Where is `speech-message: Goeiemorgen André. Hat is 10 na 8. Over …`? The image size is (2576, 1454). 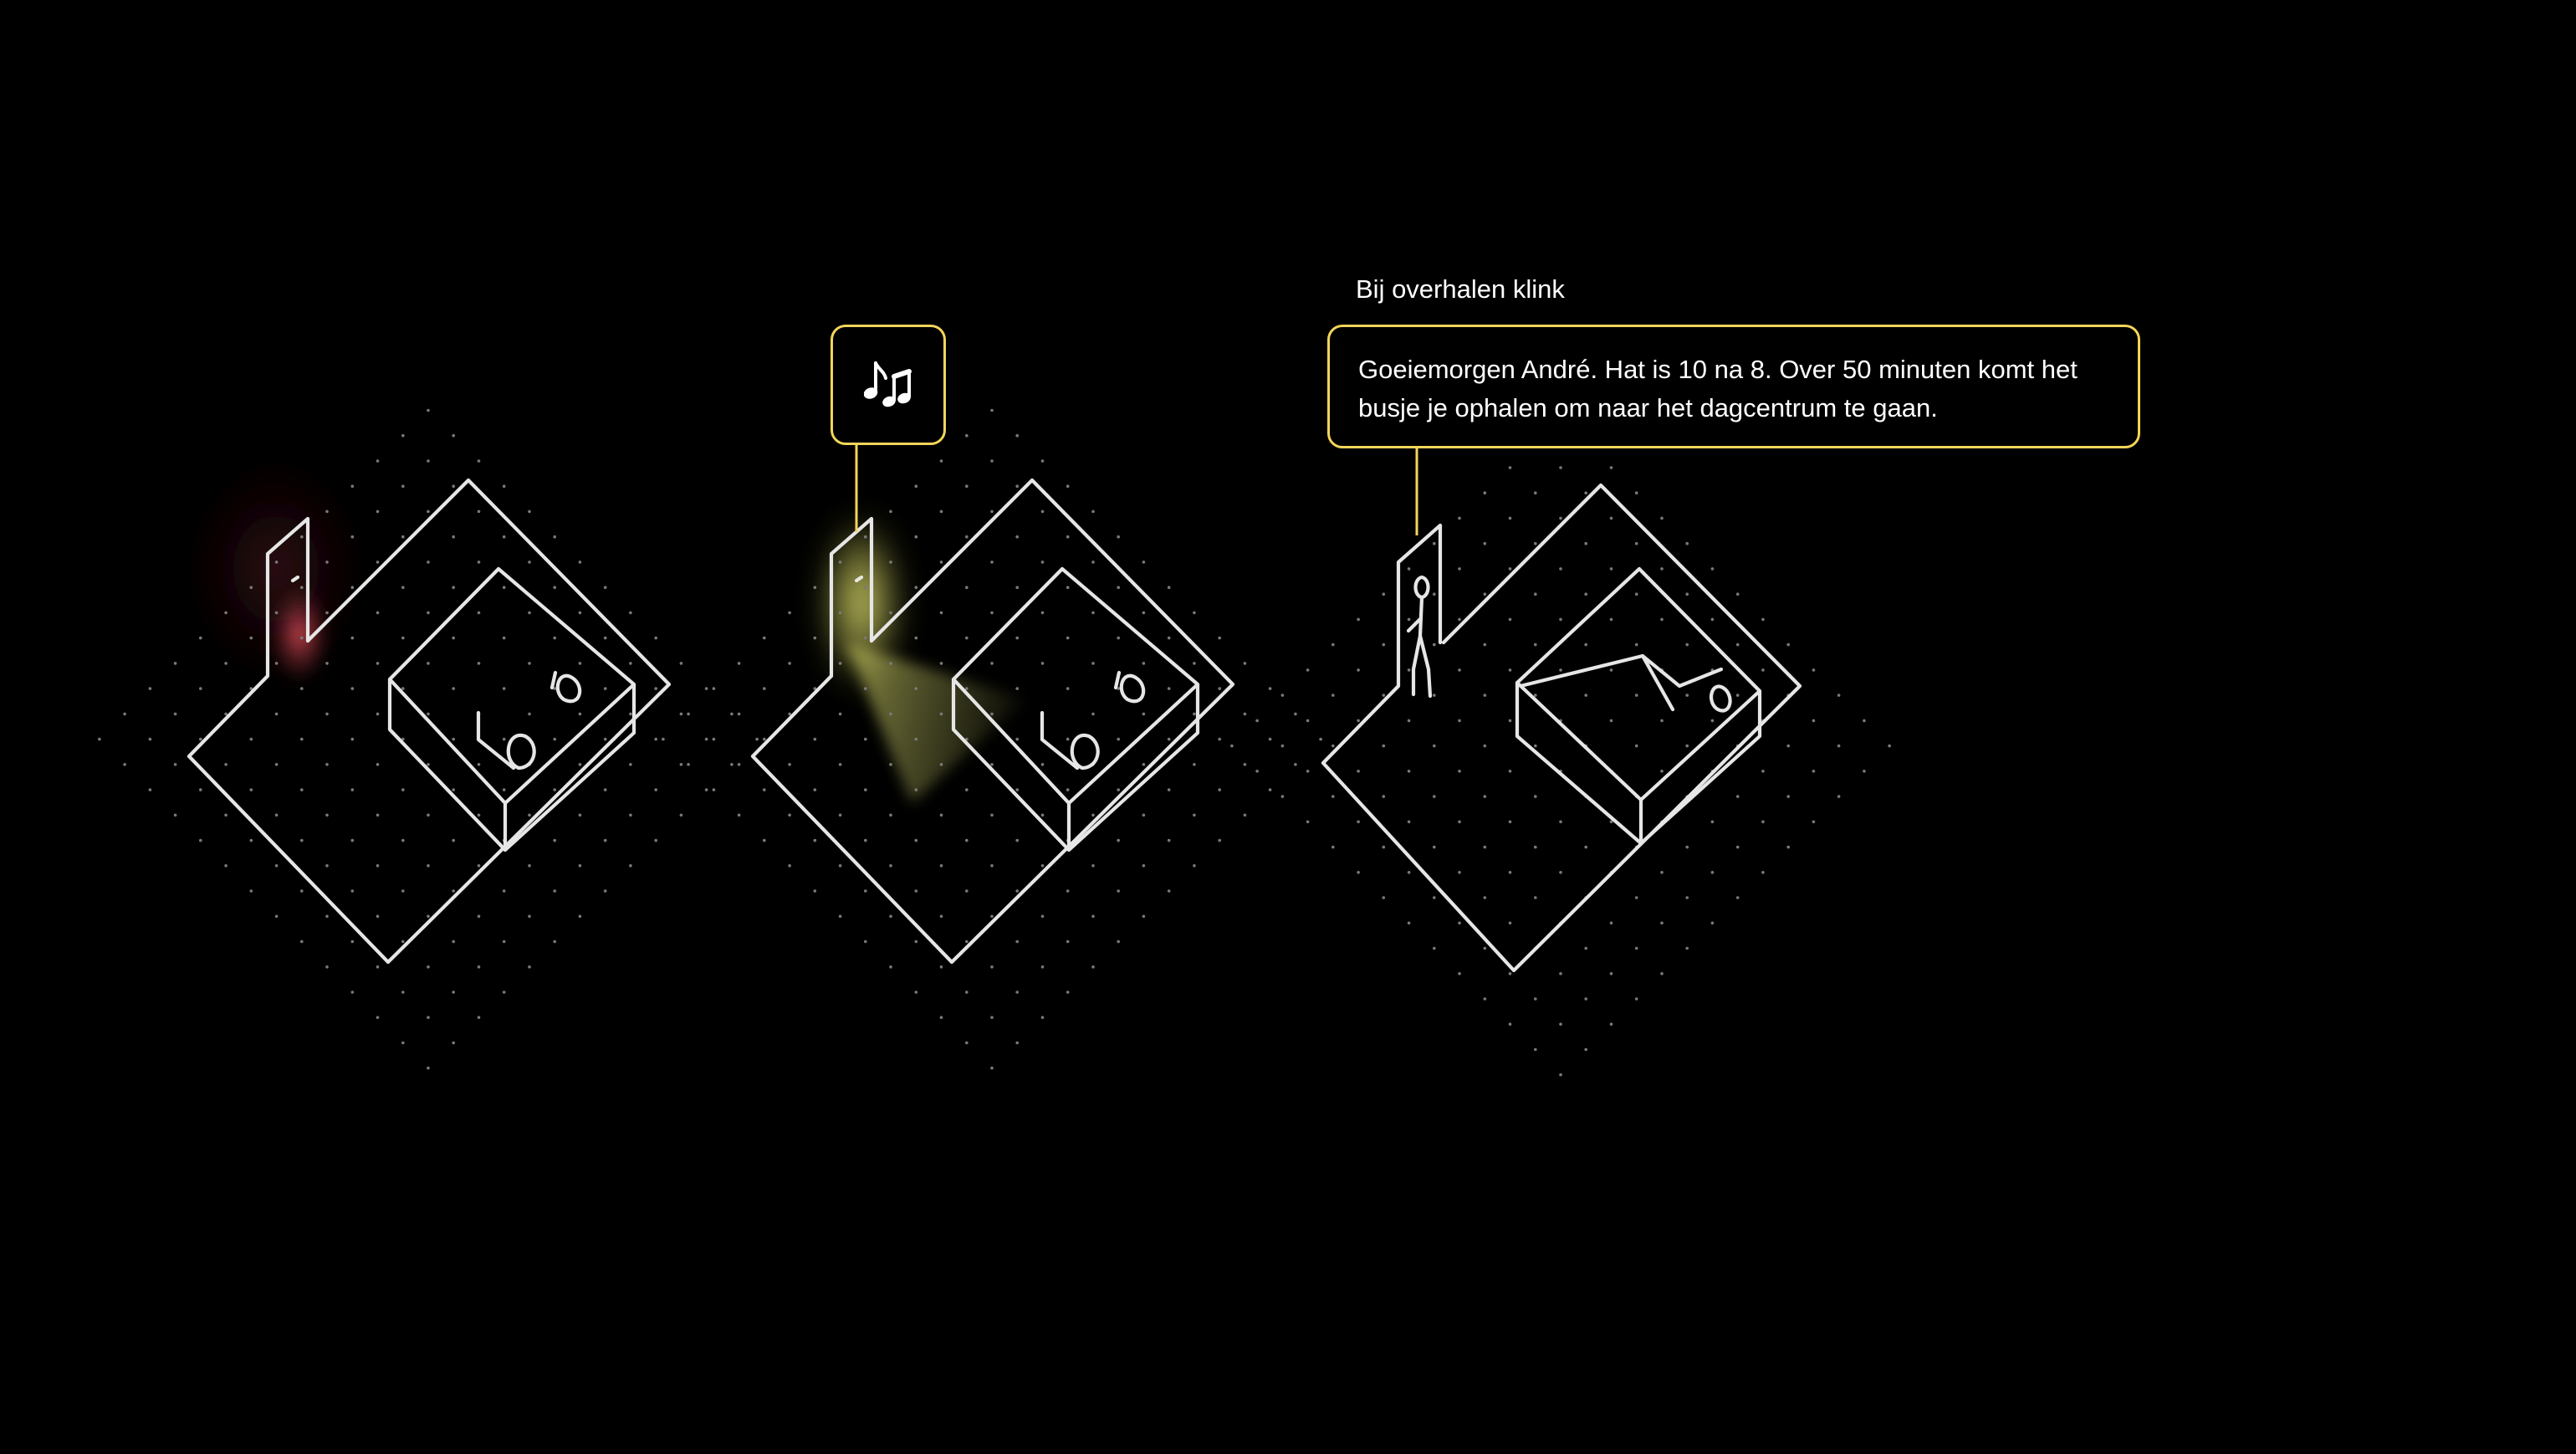
speech-message: Goeiemorgen André. Hat is 10 na 8. Over … is located at coordinates (1718, 388).